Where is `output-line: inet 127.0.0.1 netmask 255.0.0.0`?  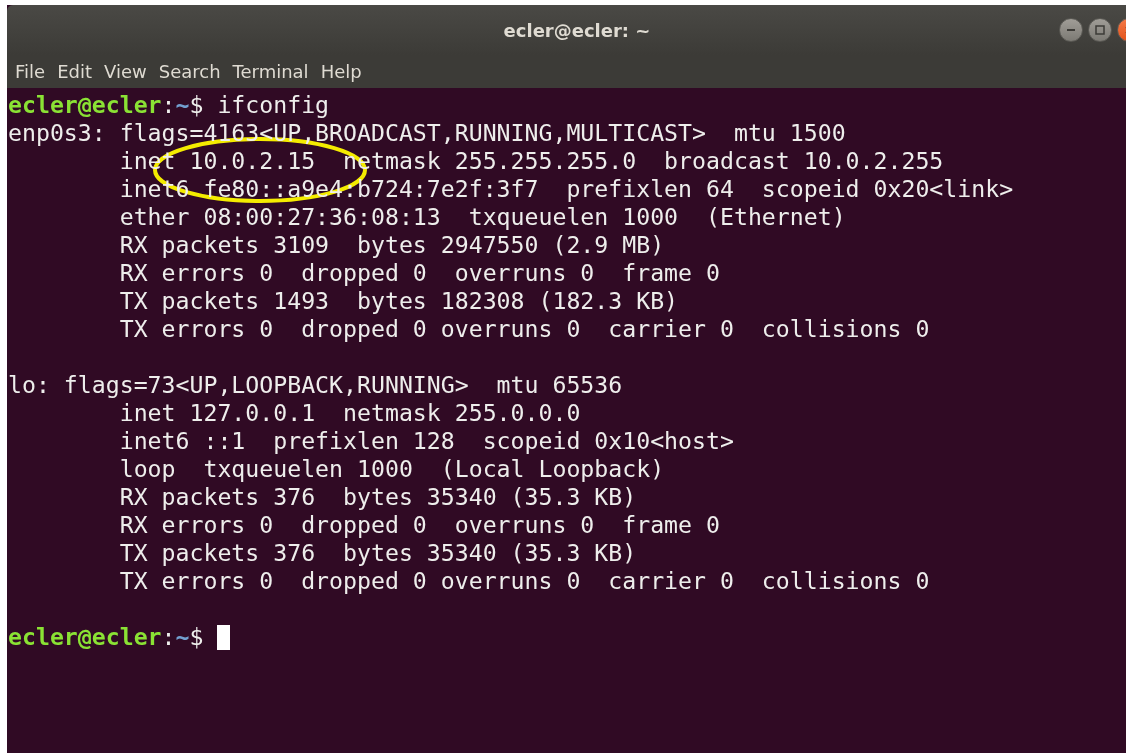 output-line: inet 127.0.0.1 netmask 255.0.0.0 is located at coordinates (349, 412).